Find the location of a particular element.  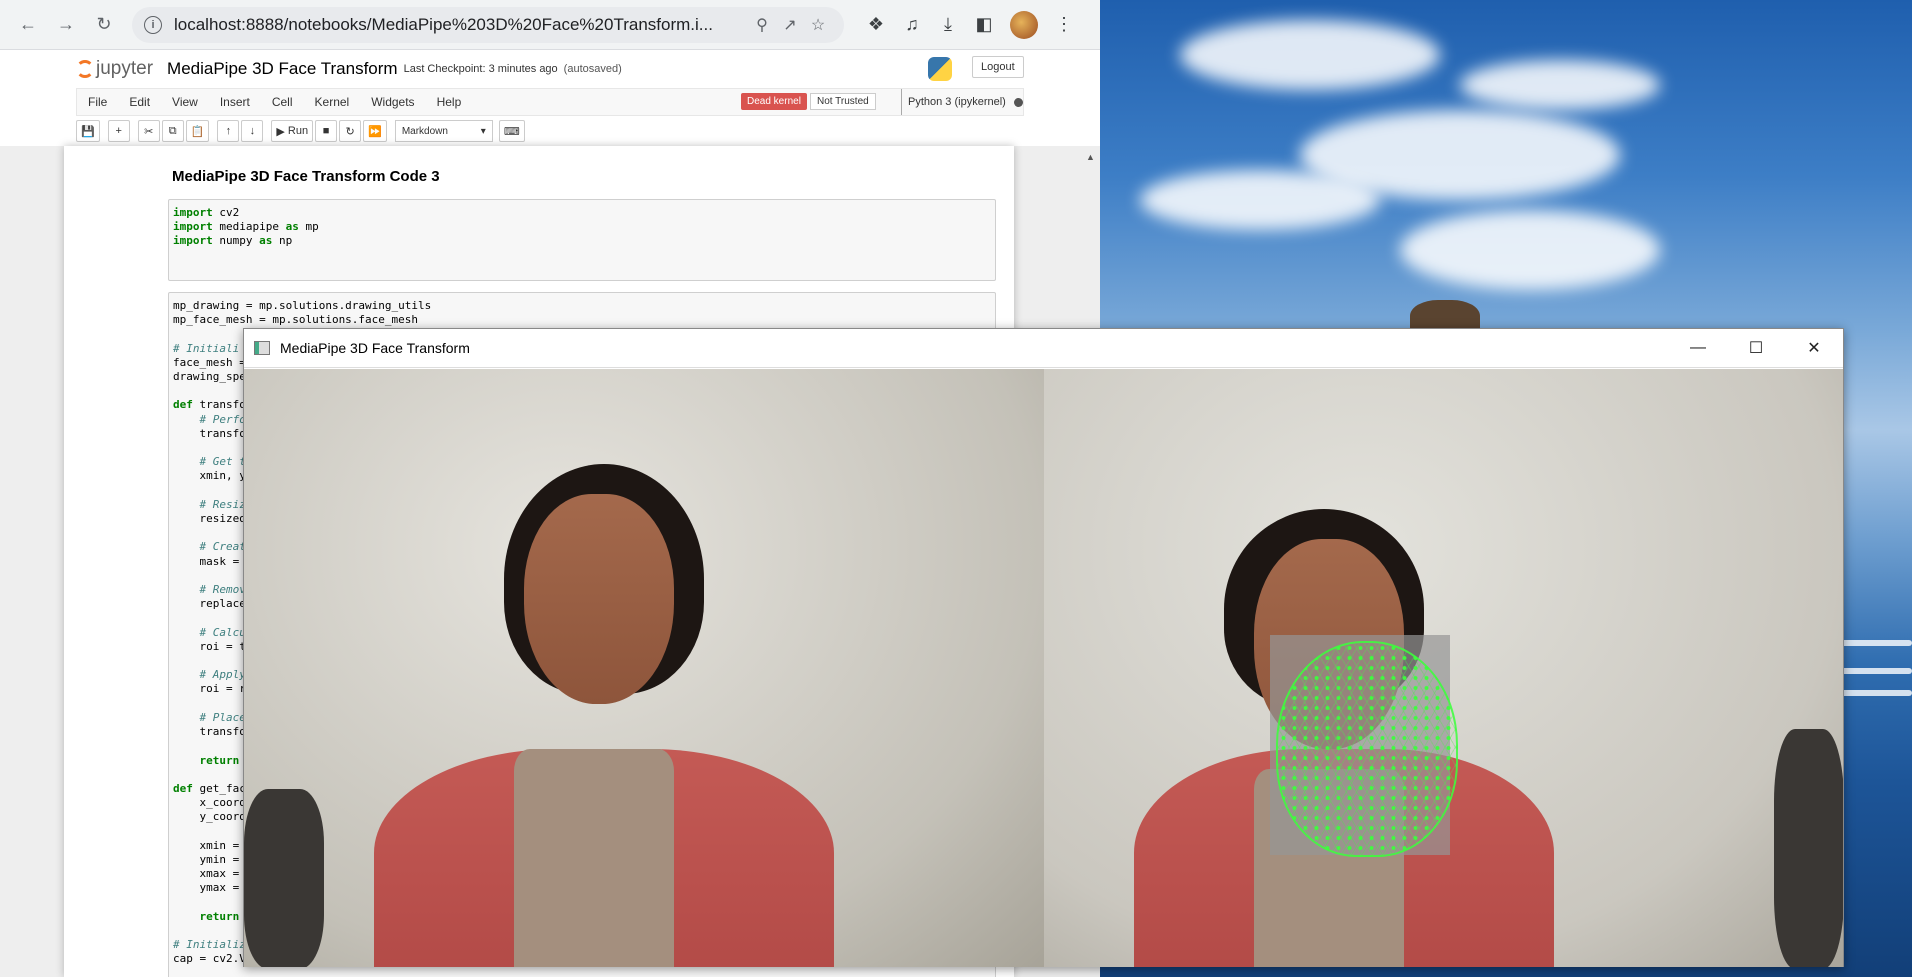

close-icon: ✕ is located at coordinates (1814, 348).